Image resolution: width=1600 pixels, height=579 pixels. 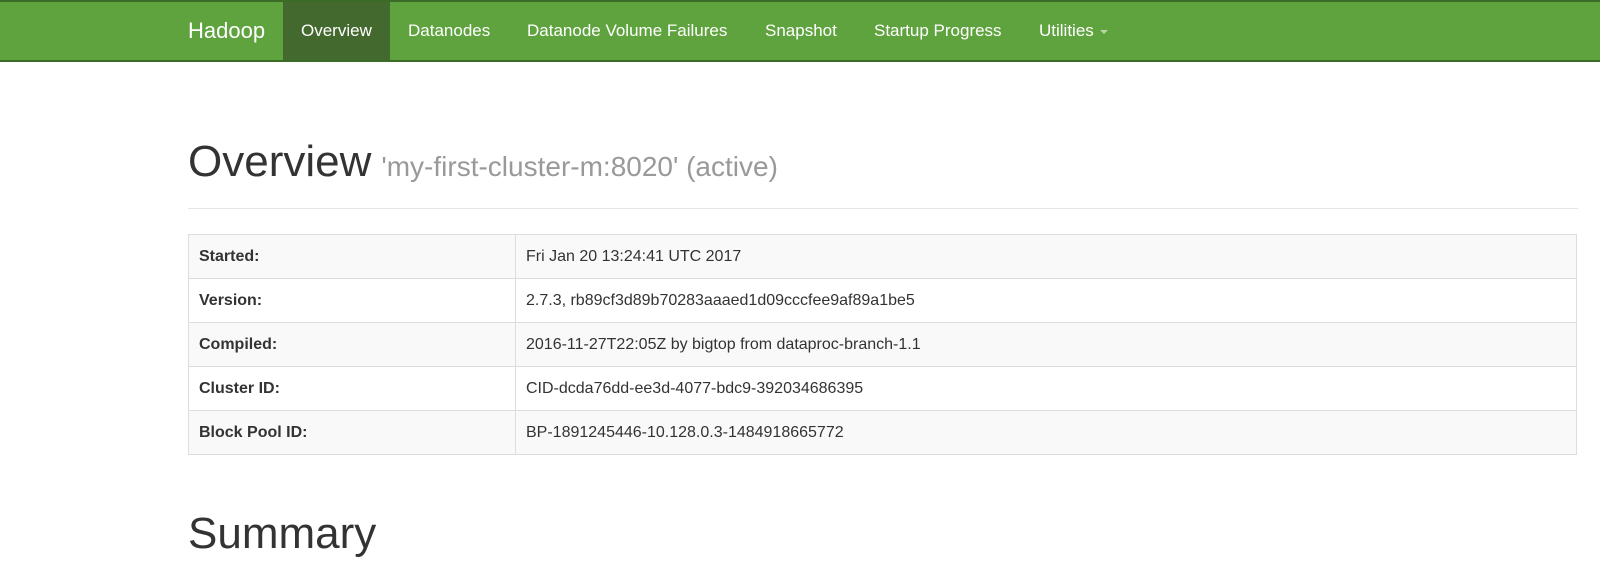 I want to click on row-label-block-pool-id: Block Pool ID:, so click(x=352, y=432).